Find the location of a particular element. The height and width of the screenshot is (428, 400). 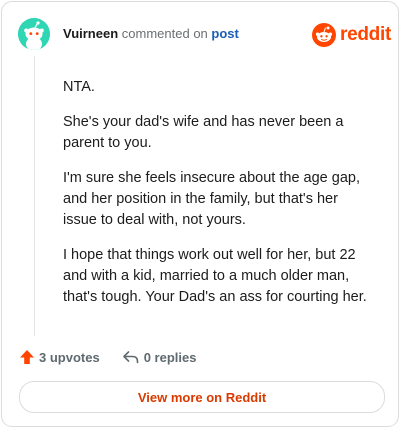

reply-count: 0 replies is located at coordinates (170, 357).